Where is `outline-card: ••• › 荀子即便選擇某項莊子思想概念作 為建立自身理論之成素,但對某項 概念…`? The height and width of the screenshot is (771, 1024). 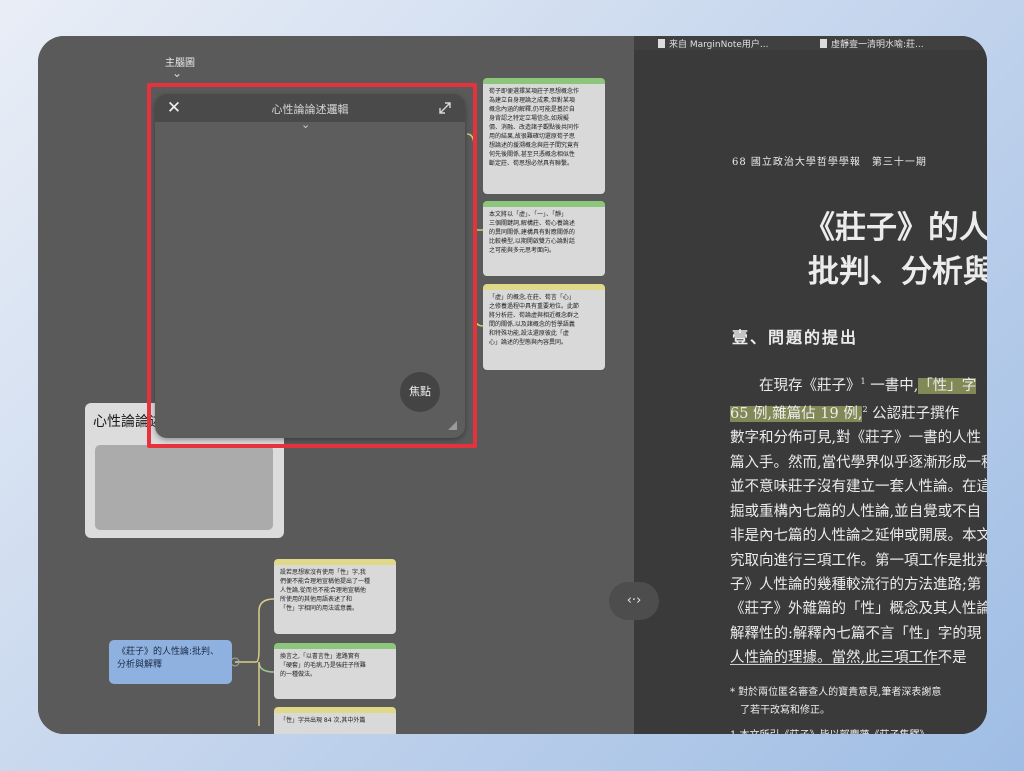 outline-card: ••• › 荀子即便選擇某項莊子思想概念作 為建立自身理論之成素,但對某項 概念… is located at coordinates (544, 136).